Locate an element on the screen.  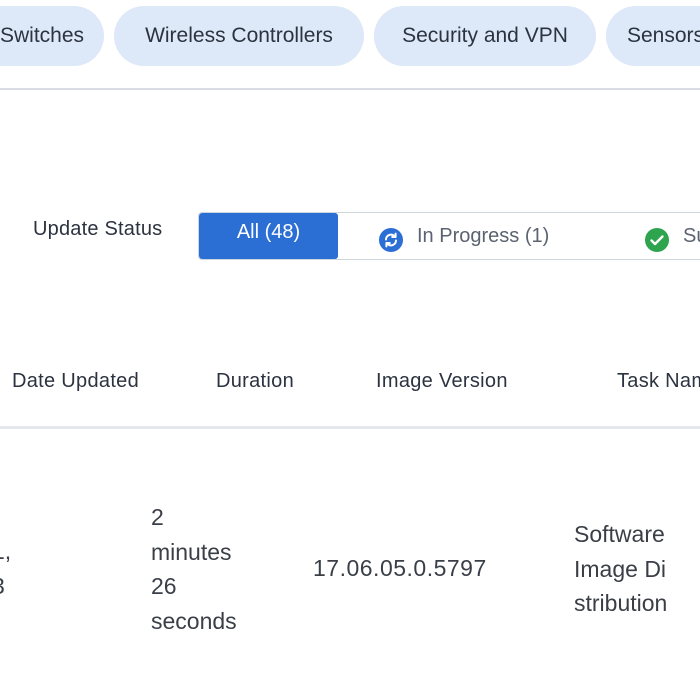
category-switches: Switches is located at coordinates (52, 36).